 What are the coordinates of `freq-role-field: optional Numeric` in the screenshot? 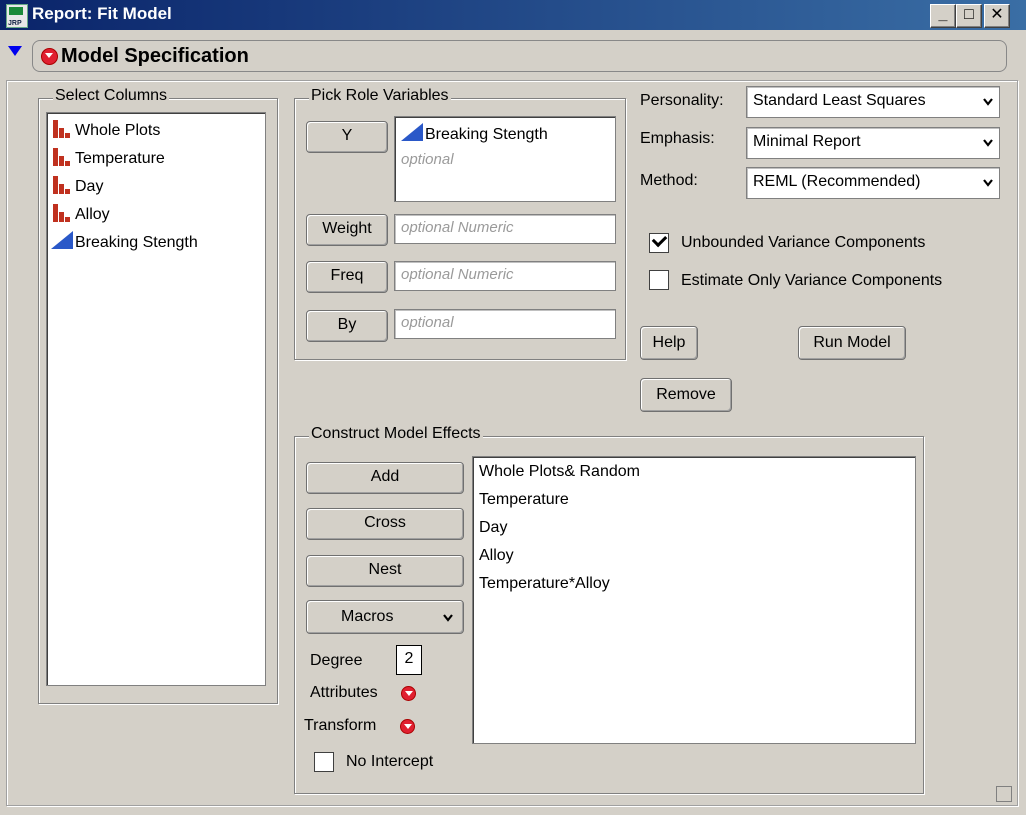 It's located at (505, 276).